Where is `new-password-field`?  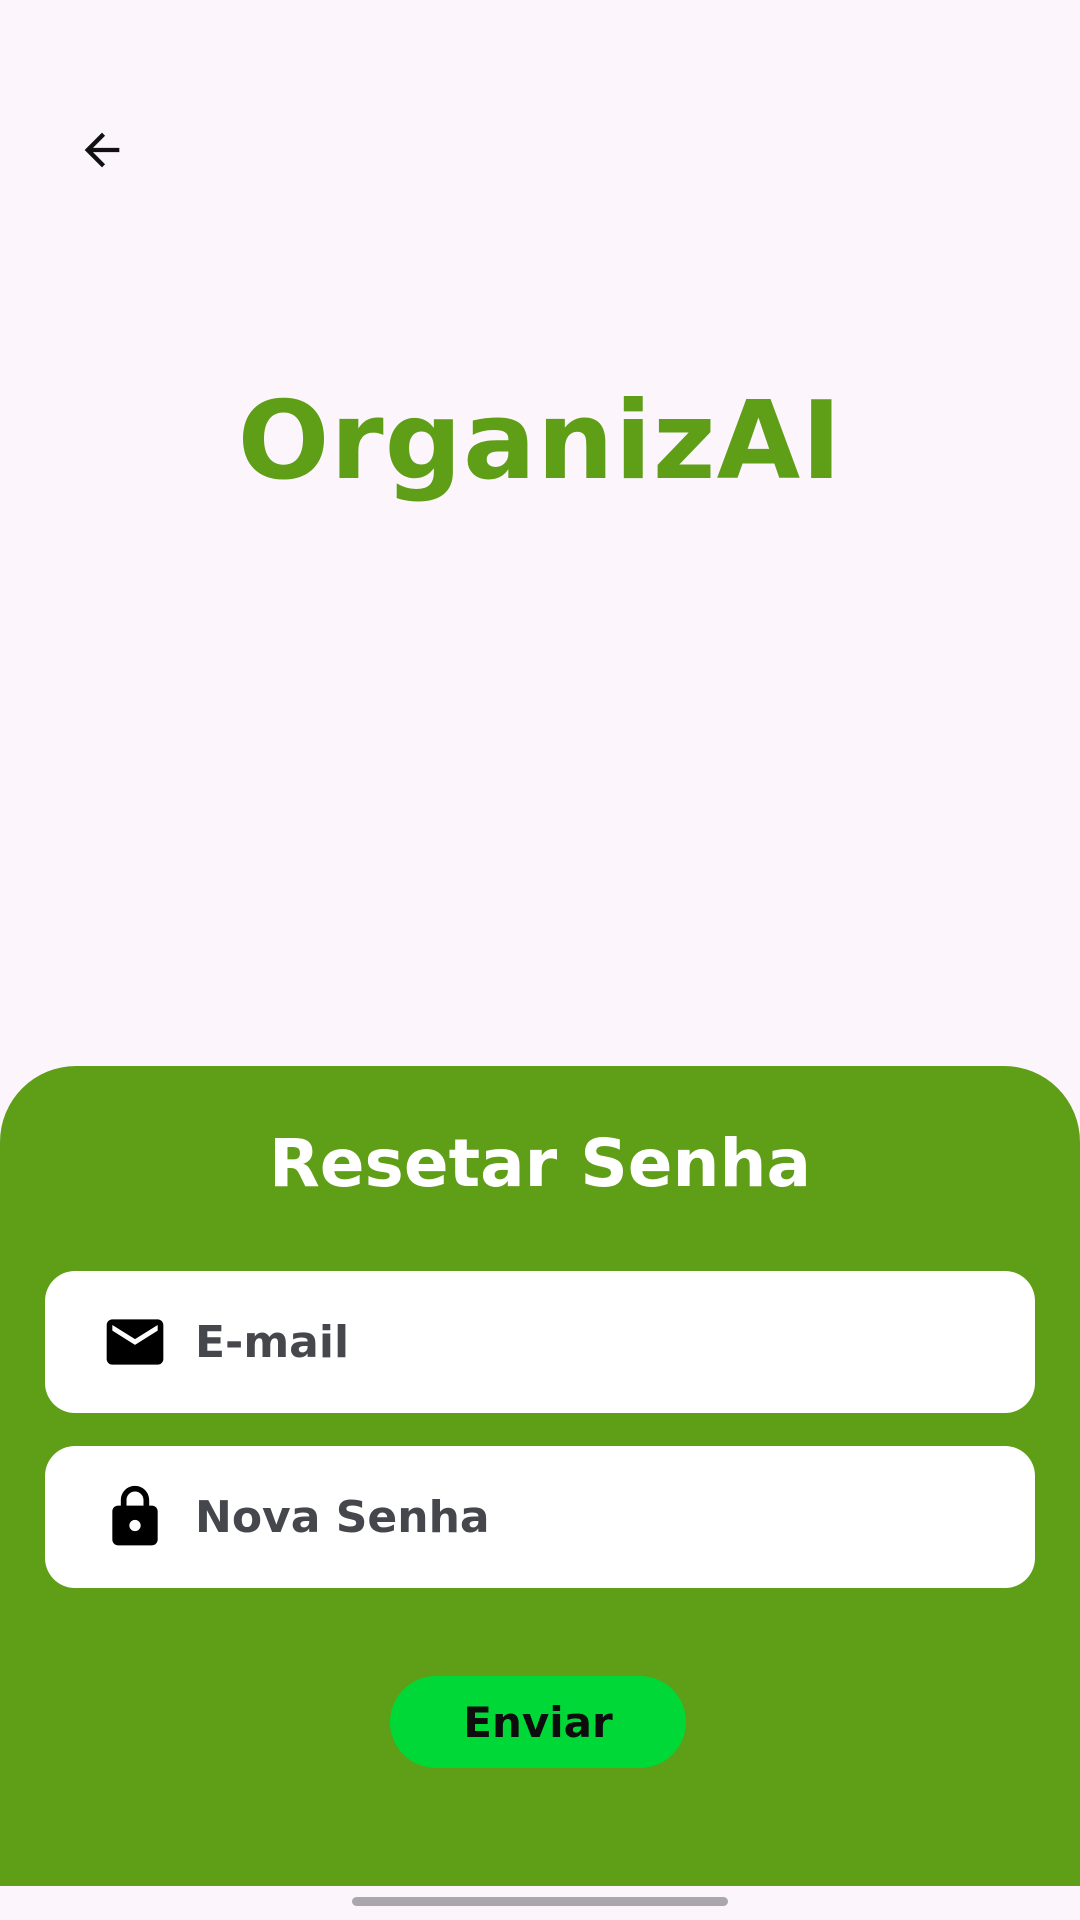
new-password-field is located at coordinates (540, 1517).